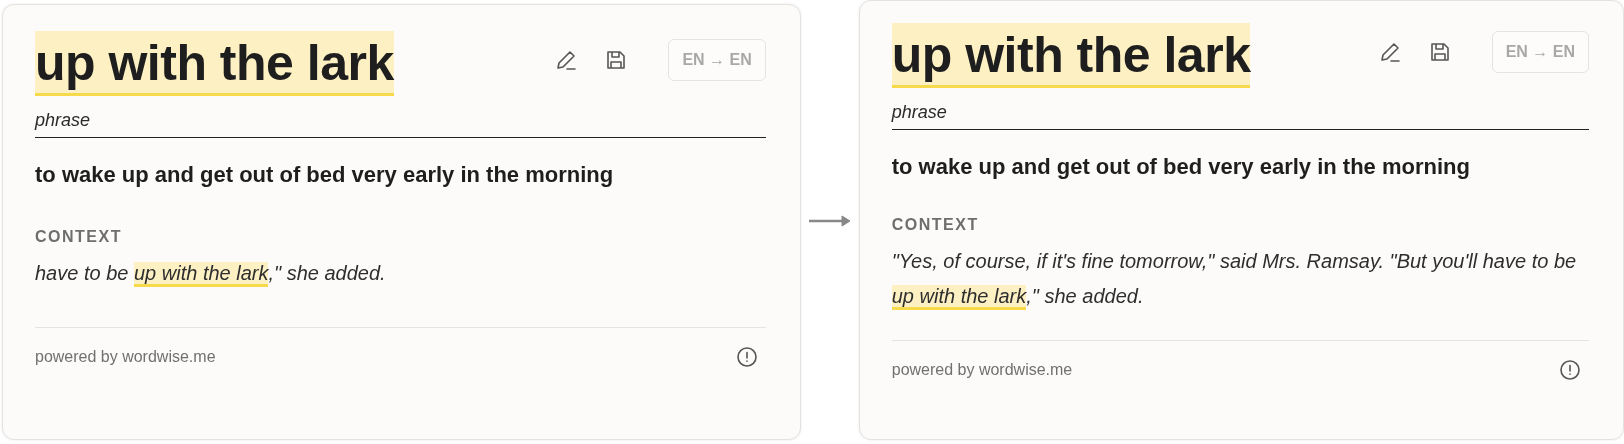  I want to click on pencil-icon, so click(566, 60).